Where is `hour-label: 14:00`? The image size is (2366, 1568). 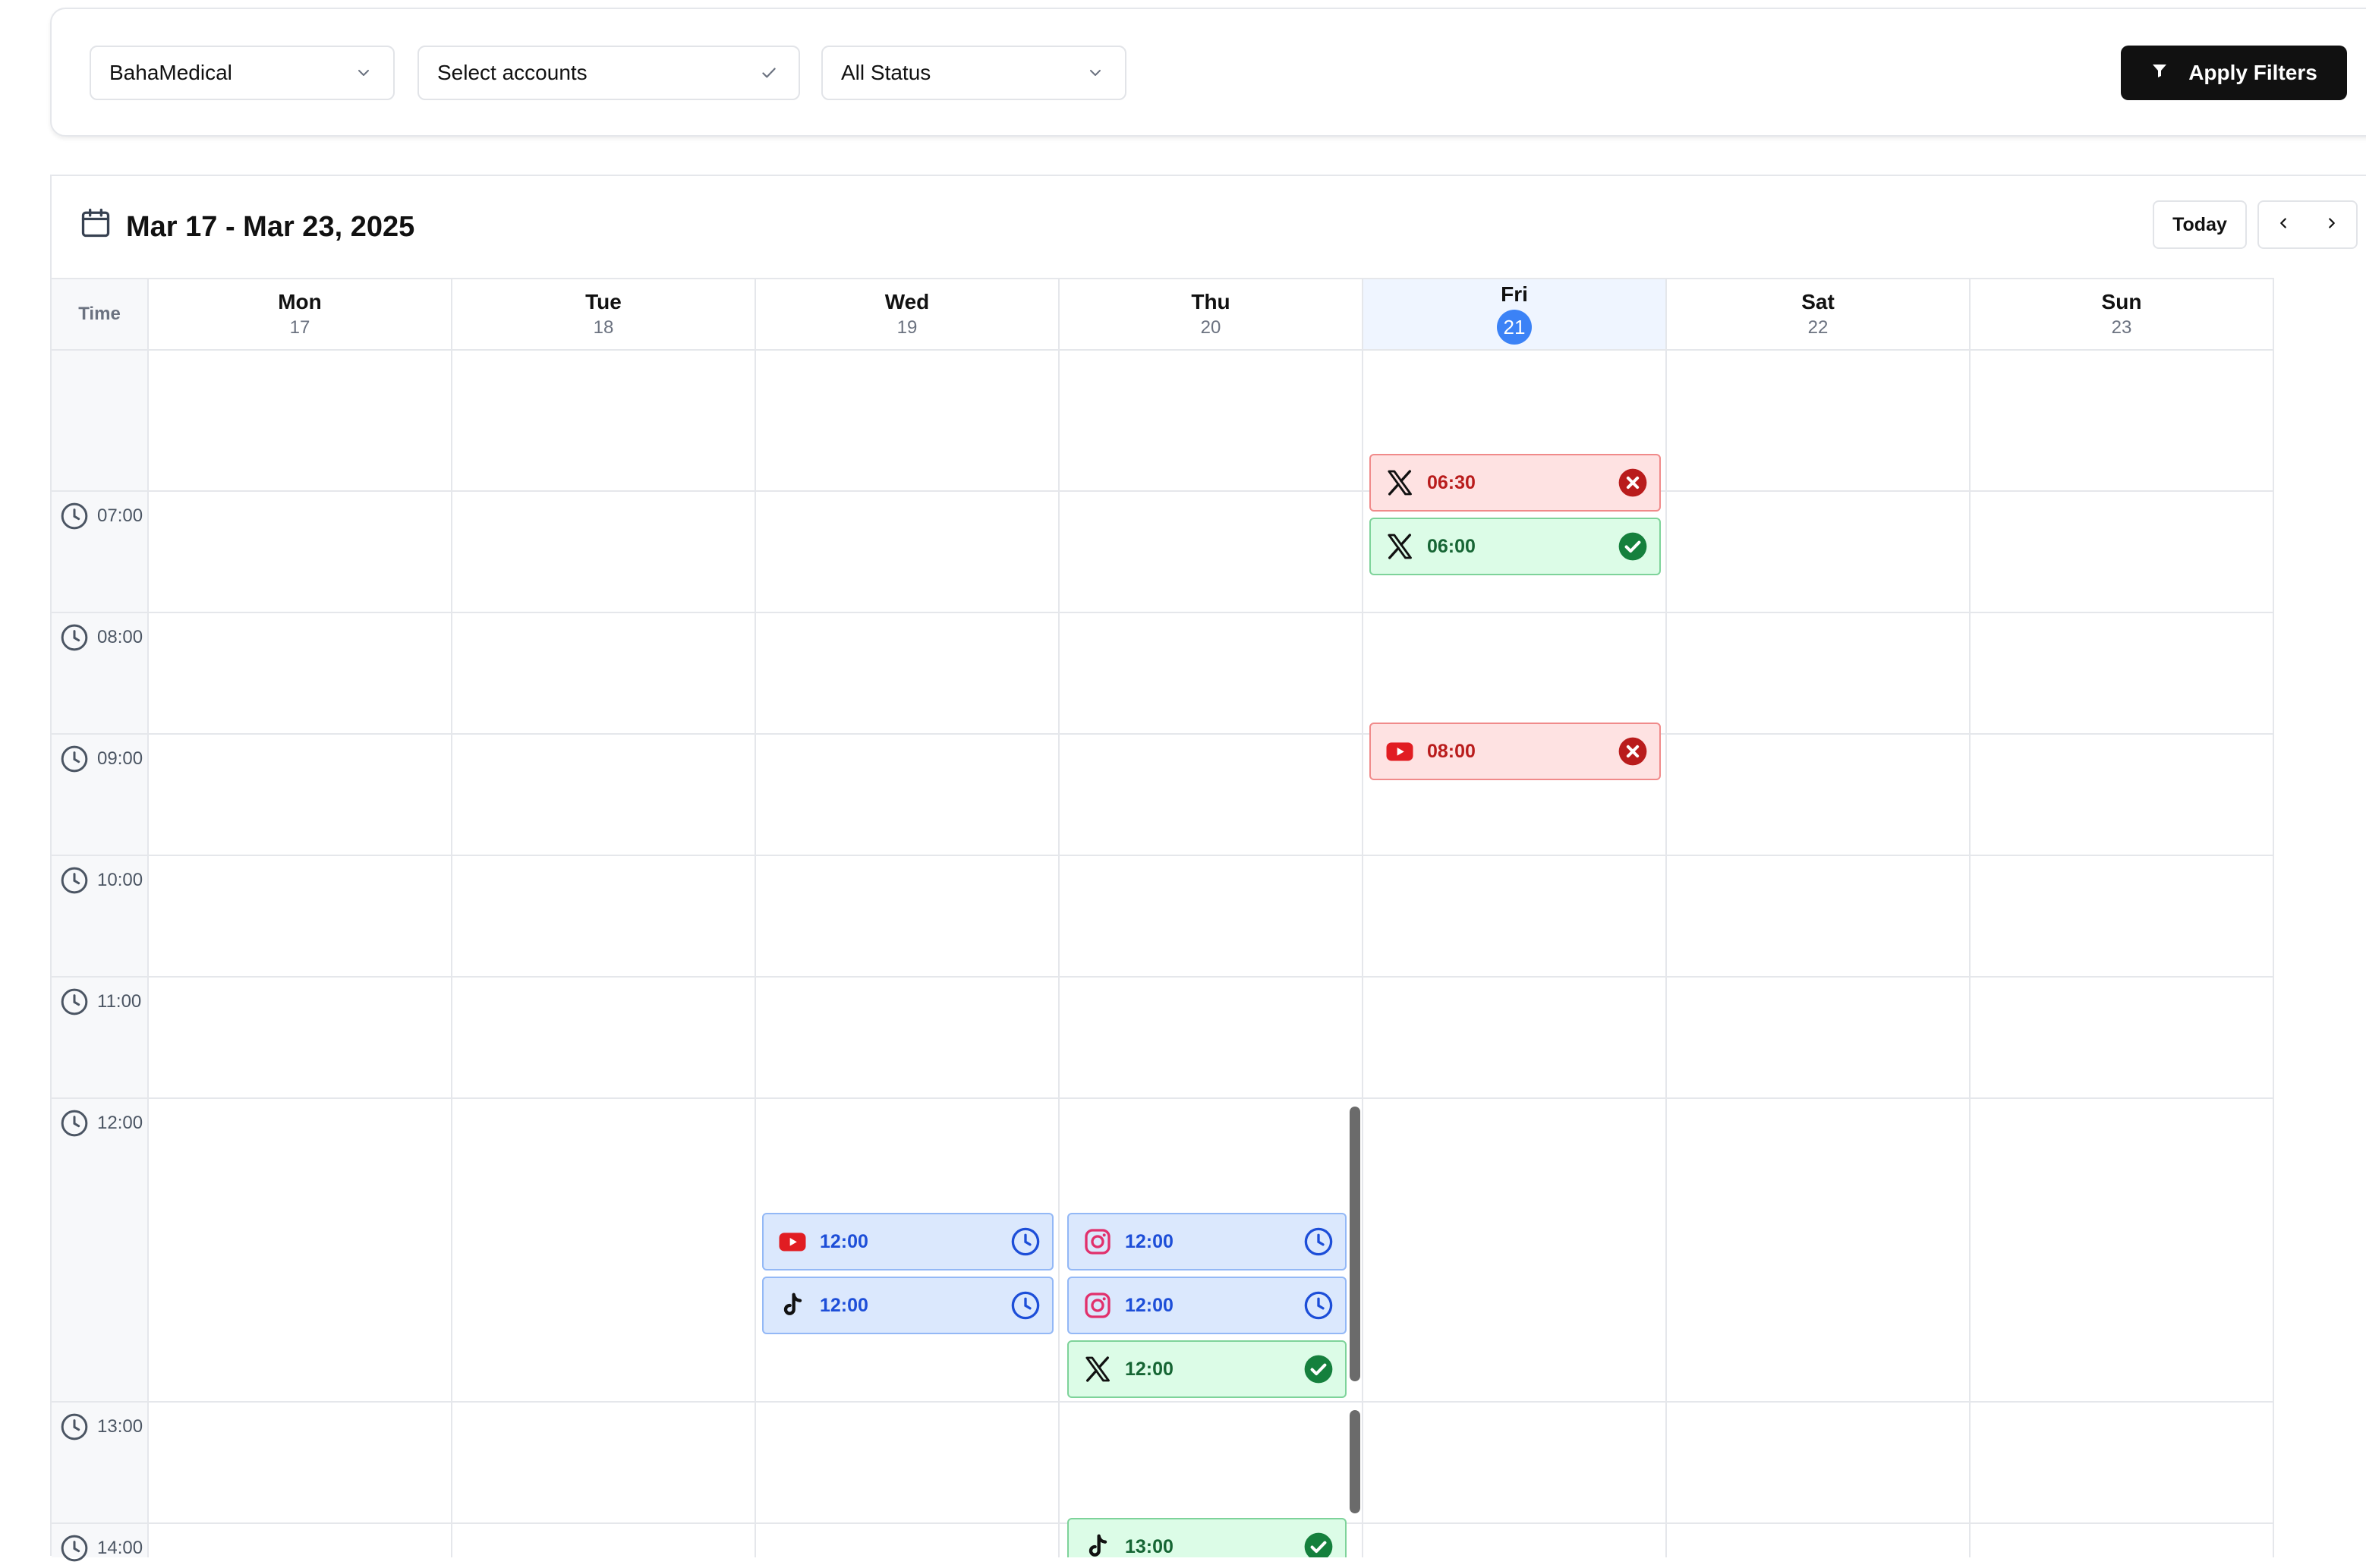 hour-label: 14:00 is located at coordinates (101, 1548).